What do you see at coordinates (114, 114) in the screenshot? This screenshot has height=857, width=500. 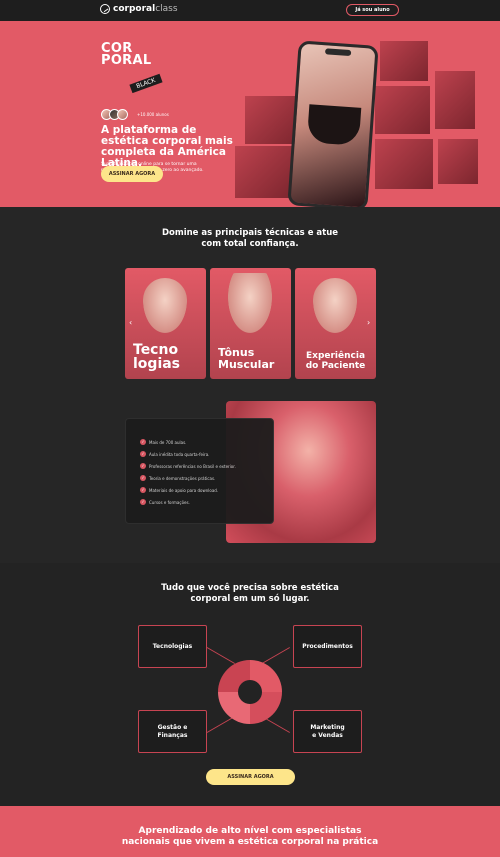 I see `student-avatars` at bounding box center [114, 114].